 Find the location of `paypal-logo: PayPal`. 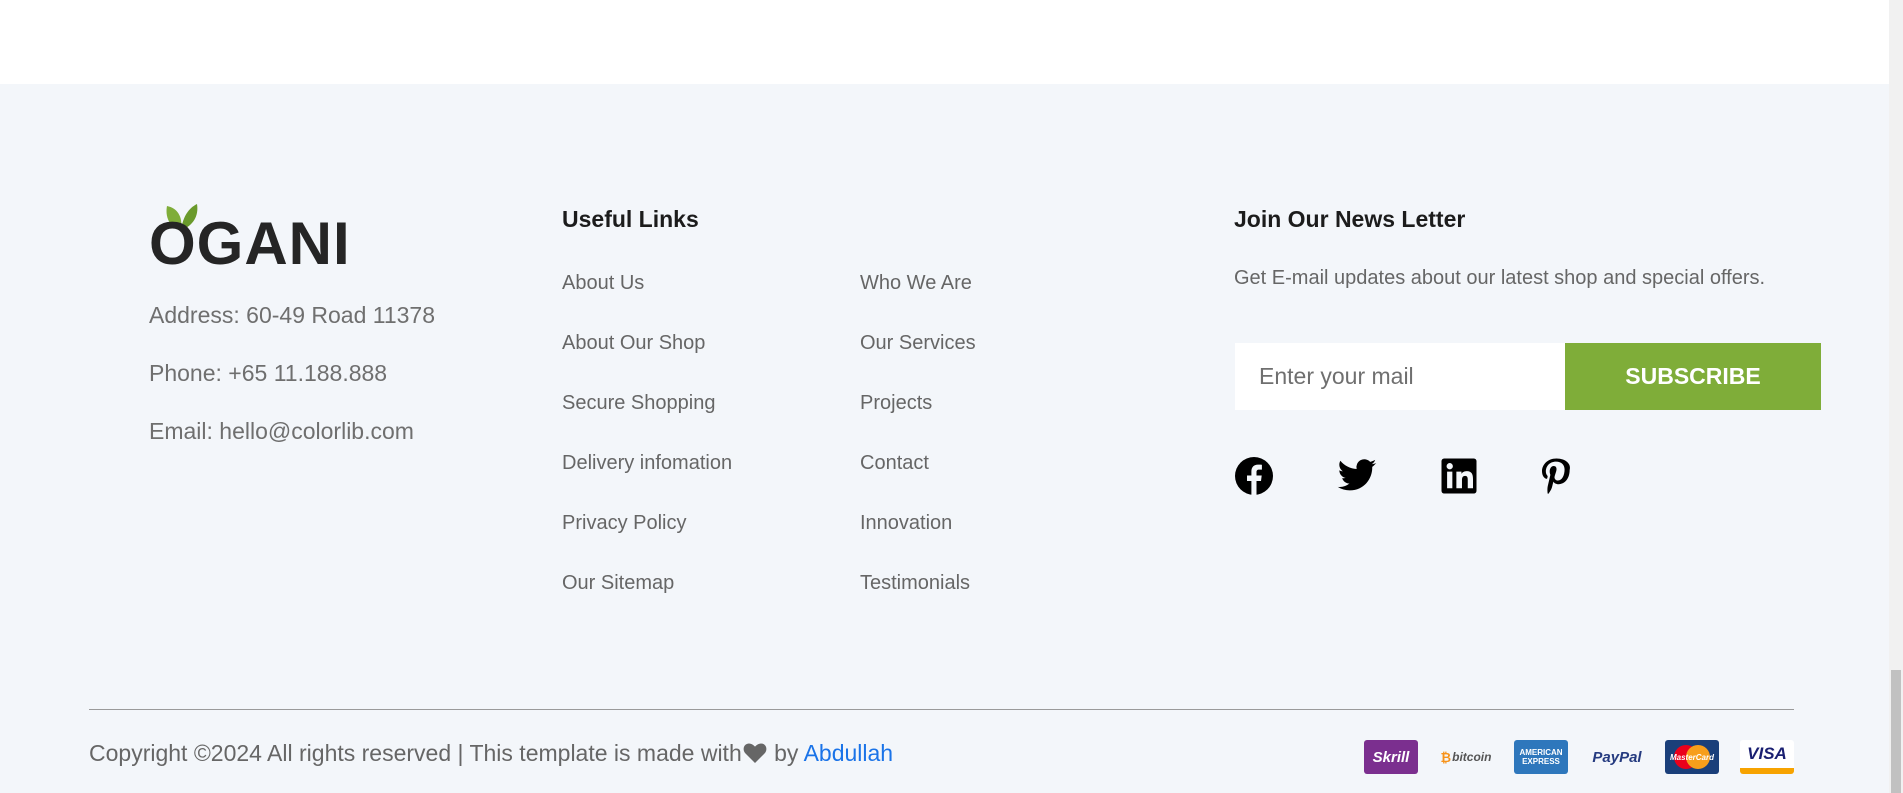

paypal-logo: PayPal is located at coordinates (1617, 757).